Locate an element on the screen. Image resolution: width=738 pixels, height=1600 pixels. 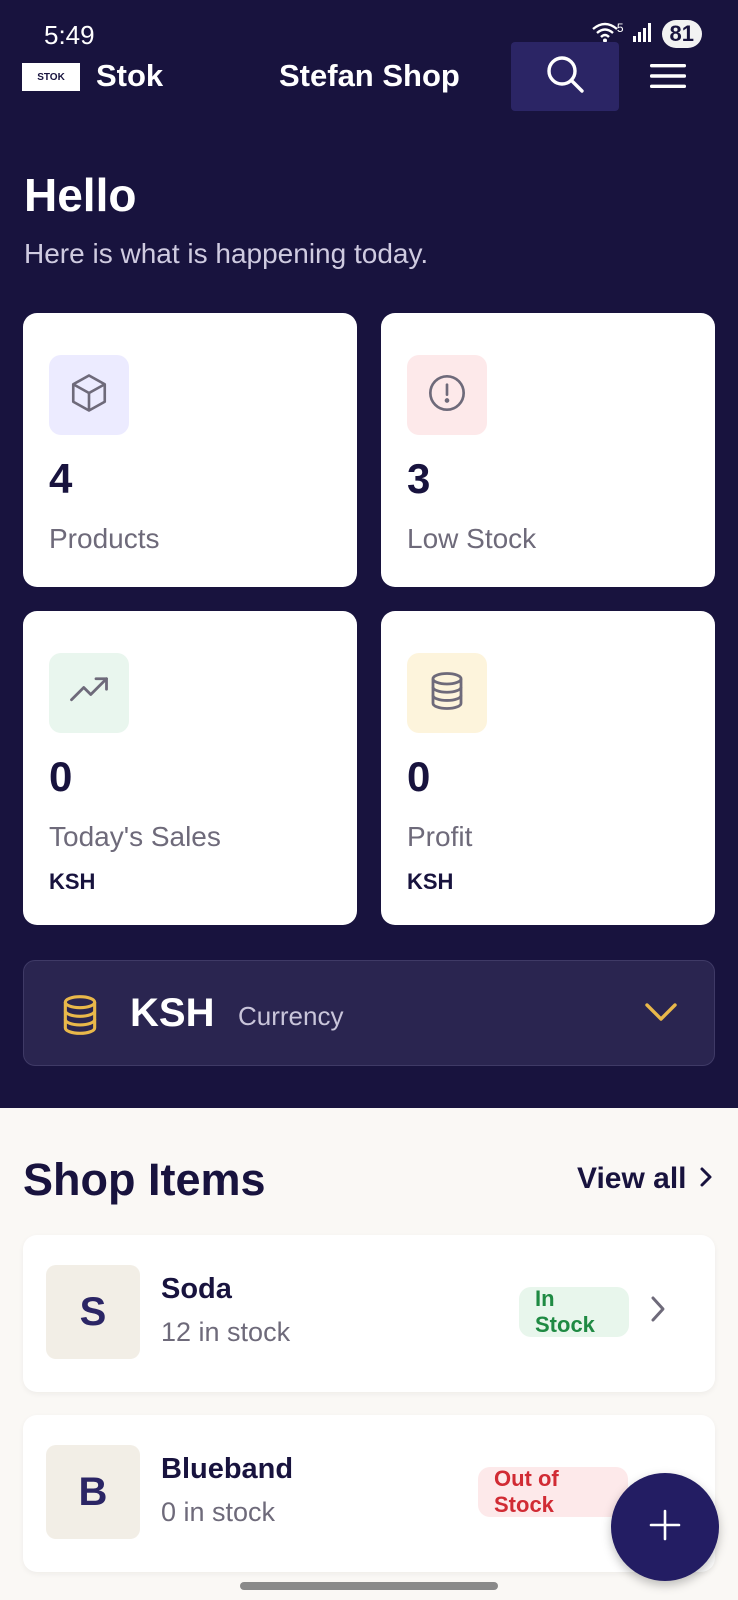
search-button is located at coordinates (565, 76).